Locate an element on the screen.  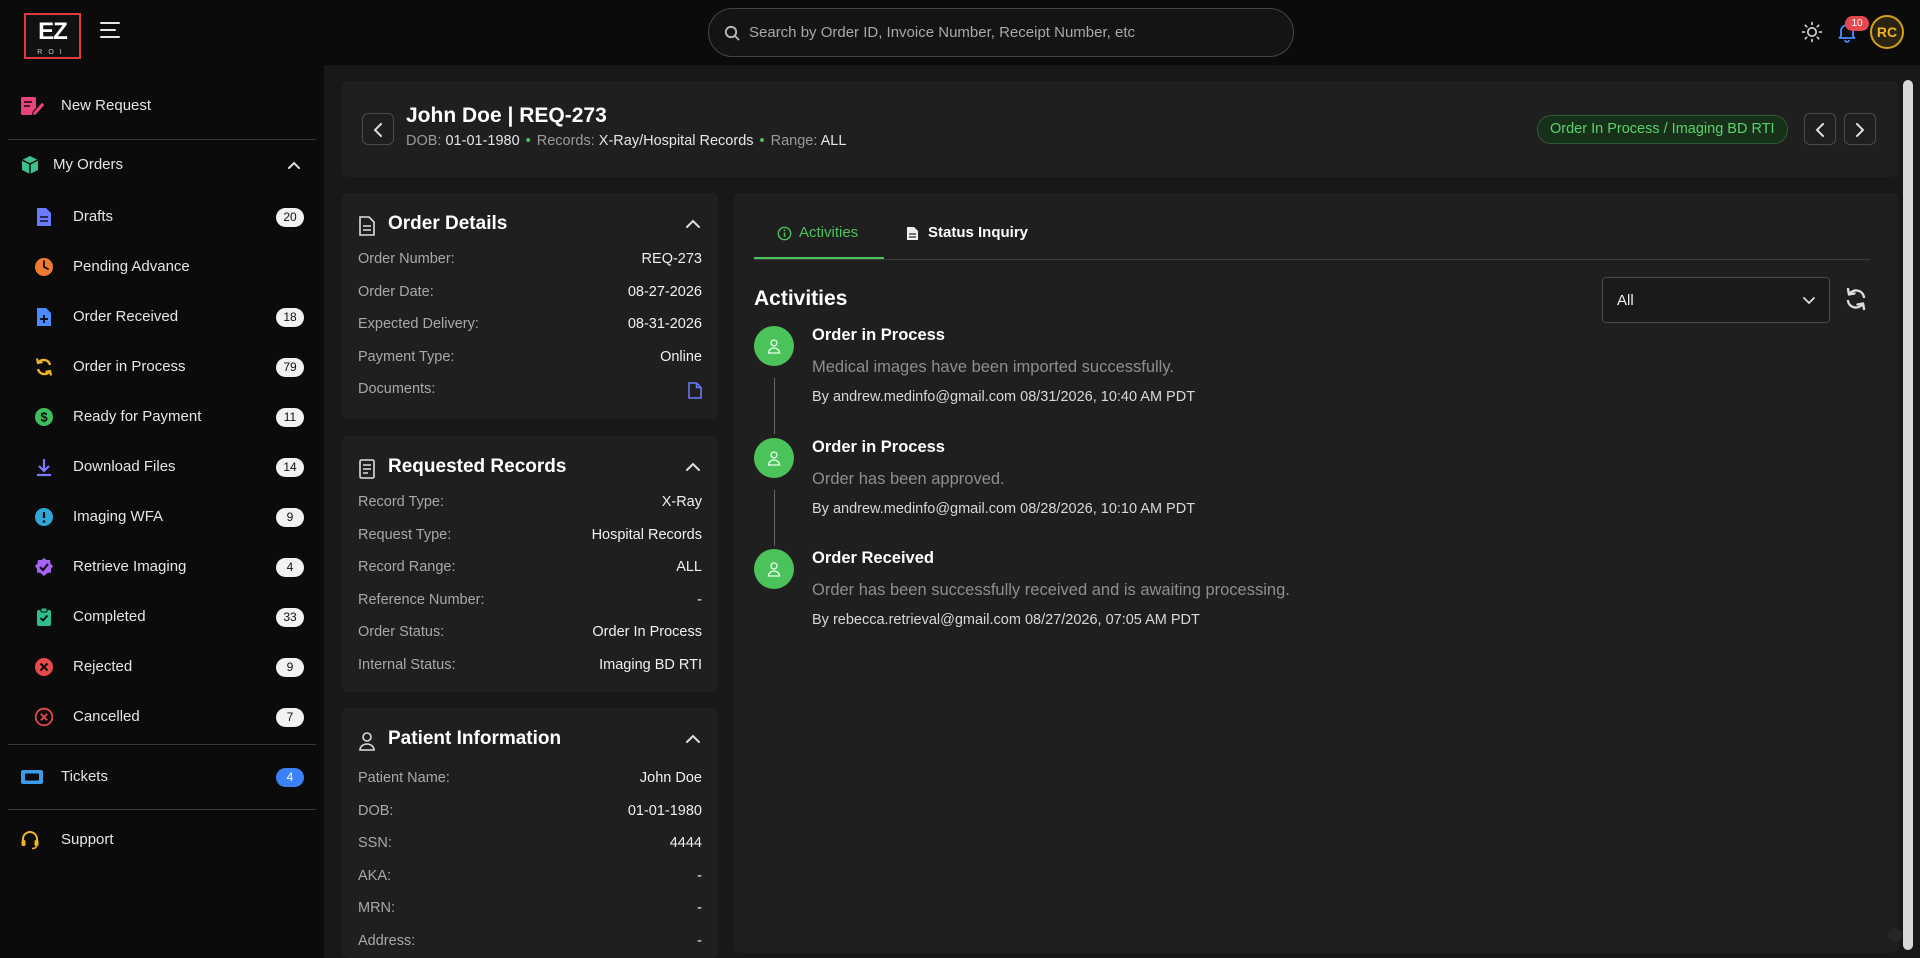
detail-label: Reference Number: is located at coordinates (421, 599).